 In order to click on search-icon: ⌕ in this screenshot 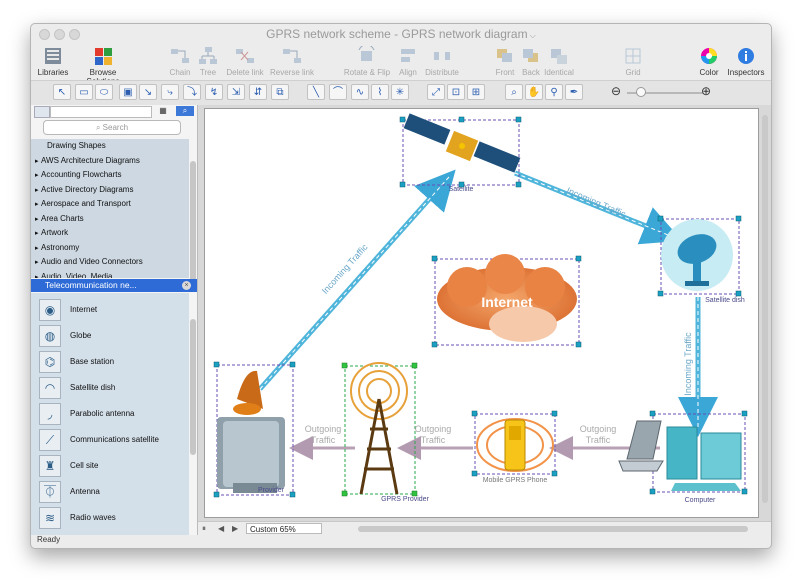, I will do `click(99, 127)`.